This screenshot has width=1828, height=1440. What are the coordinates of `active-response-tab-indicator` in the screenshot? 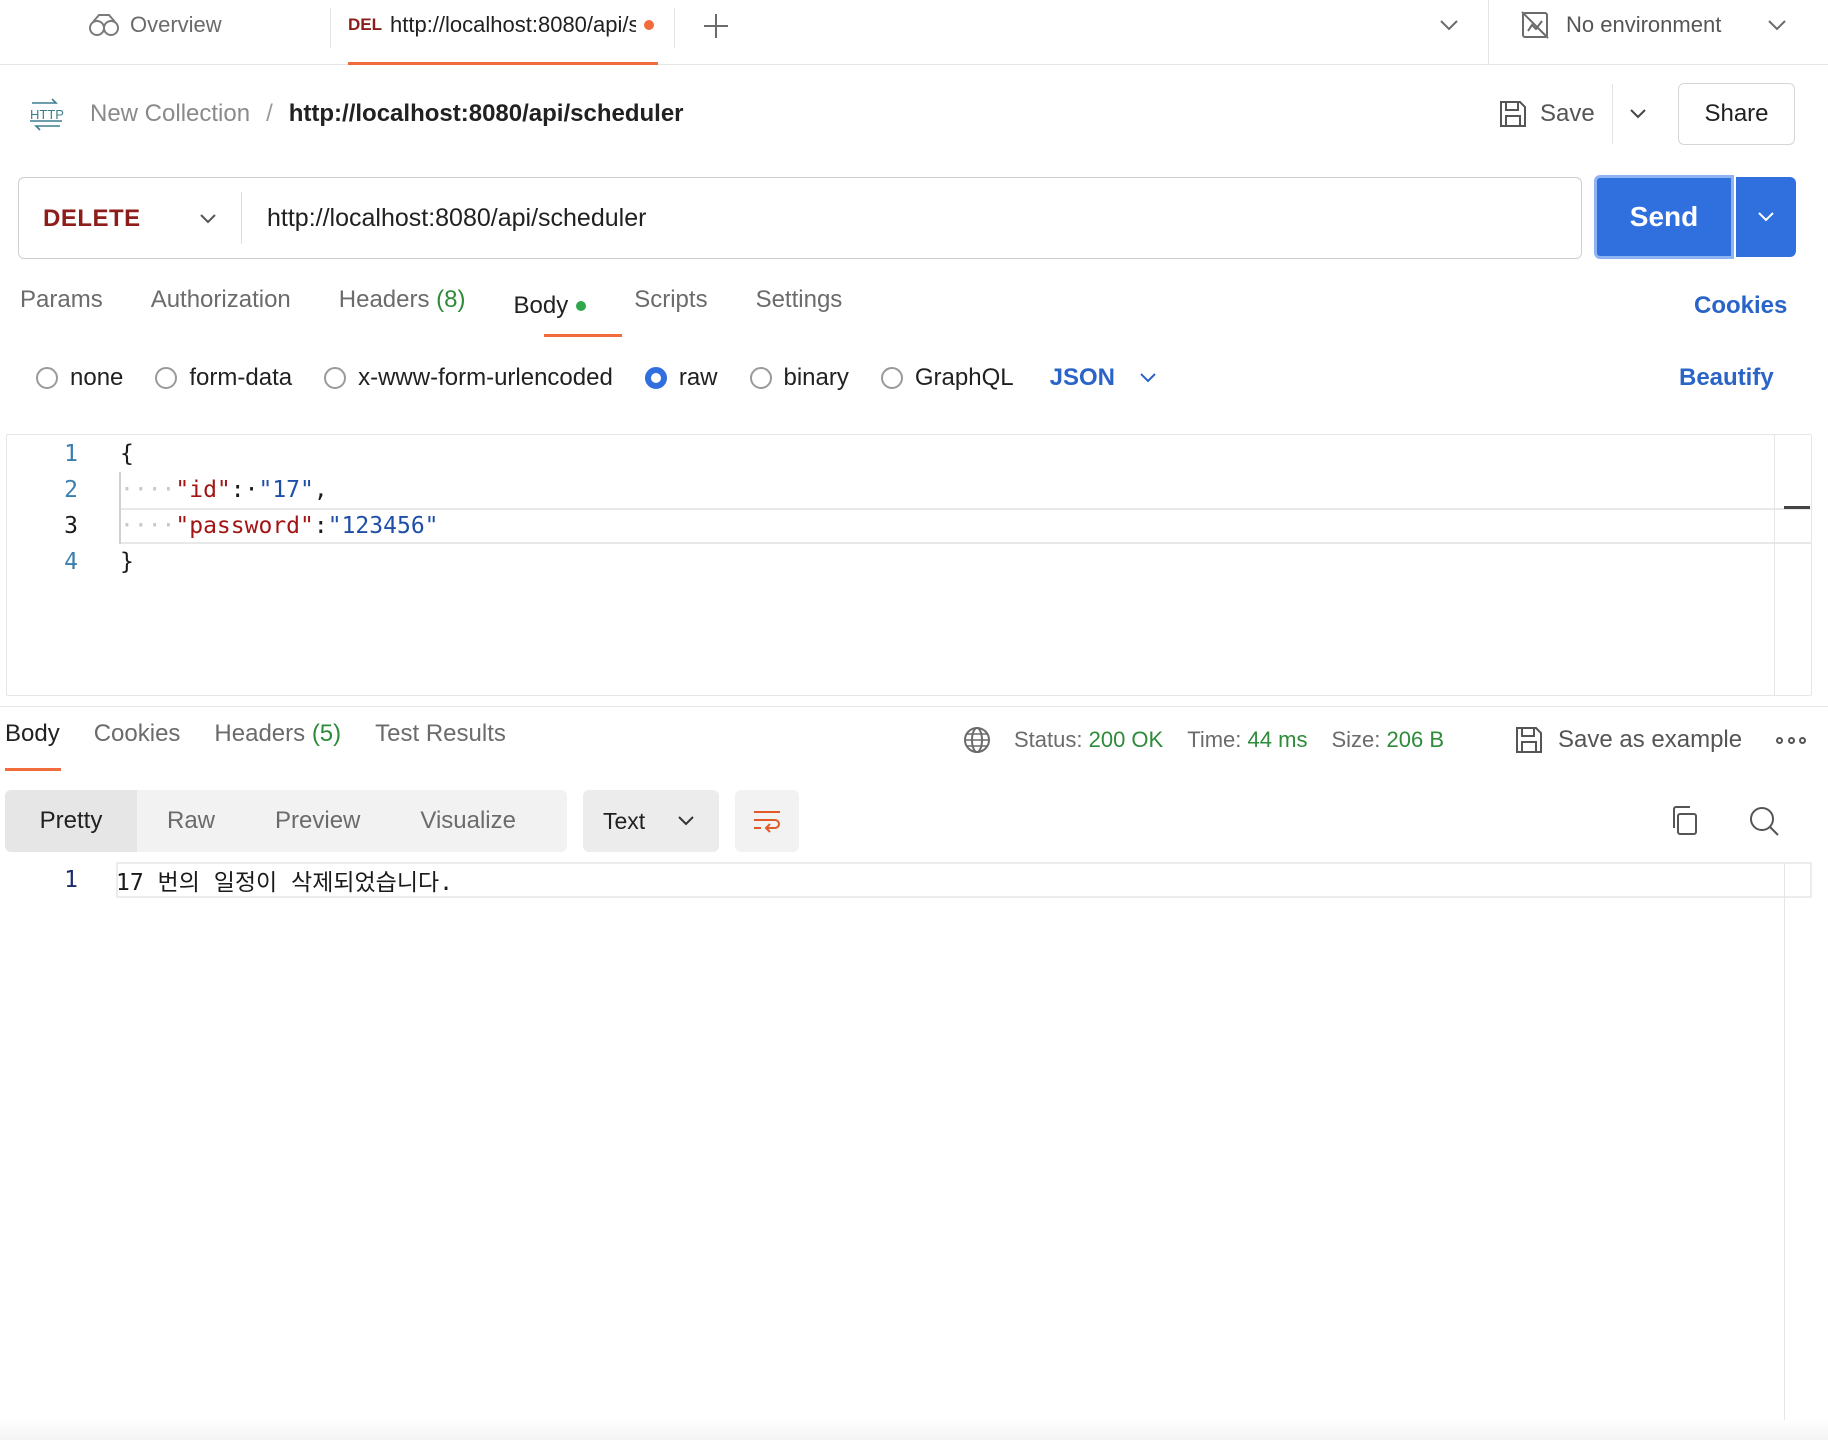 It's located at (33, 769).